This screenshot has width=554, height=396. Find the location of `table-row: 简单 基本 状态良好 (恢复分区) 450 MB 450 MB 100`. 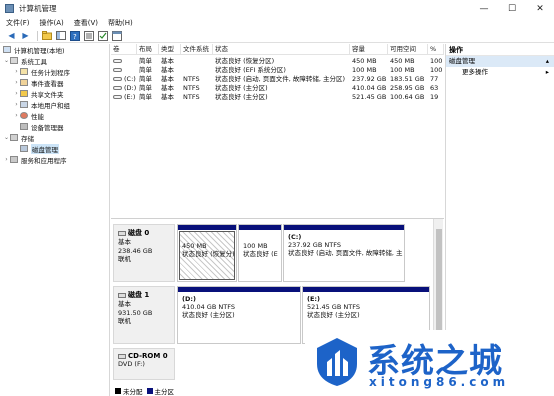

table-row: 简单 基本 状态良好 (恢复分区) 450 MB 450 MB 100 is located at coordinates (277, 61).